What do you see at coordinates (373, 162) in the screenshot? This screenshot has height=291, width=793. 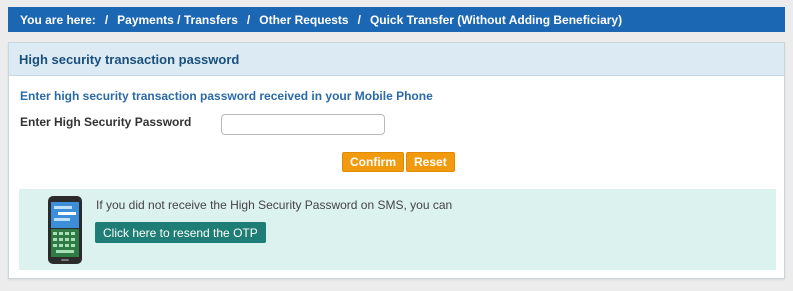 I see `confirm-button: Confirm` at bounding box center [373, 162].